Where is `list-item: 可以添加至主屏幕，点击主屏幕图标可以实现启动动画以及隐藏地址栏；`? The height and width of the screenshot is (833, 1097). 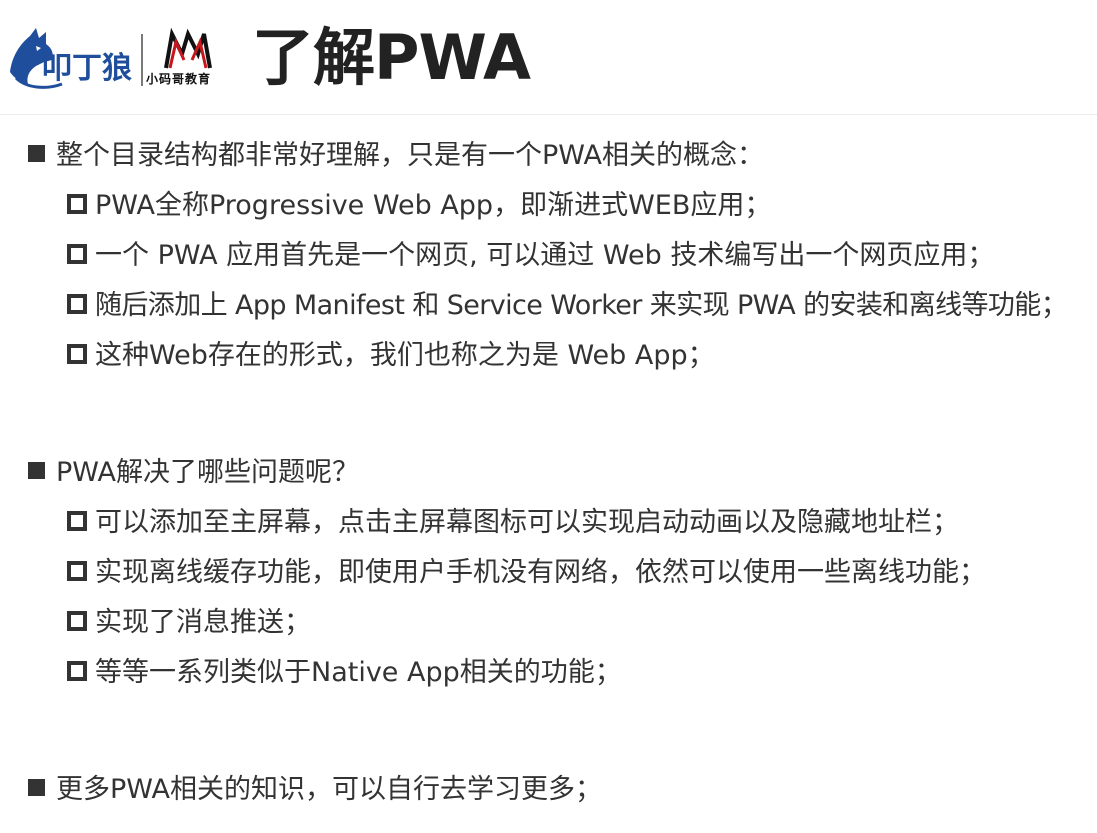
list-item: 可以添加至主屏幕，点击主屏幕图标可以实现启动动画以及隐藏地址栏； is located at coordinates (513, 523).